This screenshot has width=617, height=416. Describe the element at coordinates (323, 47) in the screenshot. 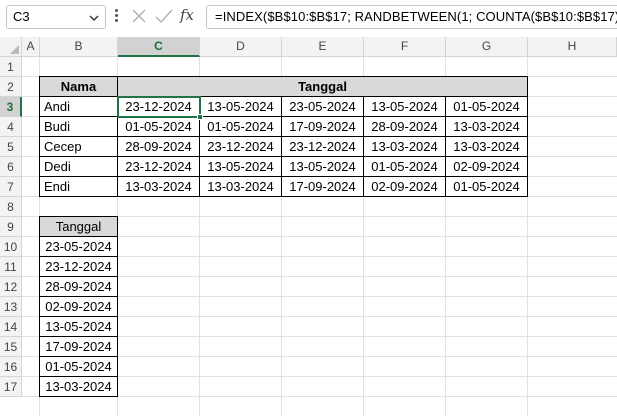

I see `column-header-e: E` at that location.